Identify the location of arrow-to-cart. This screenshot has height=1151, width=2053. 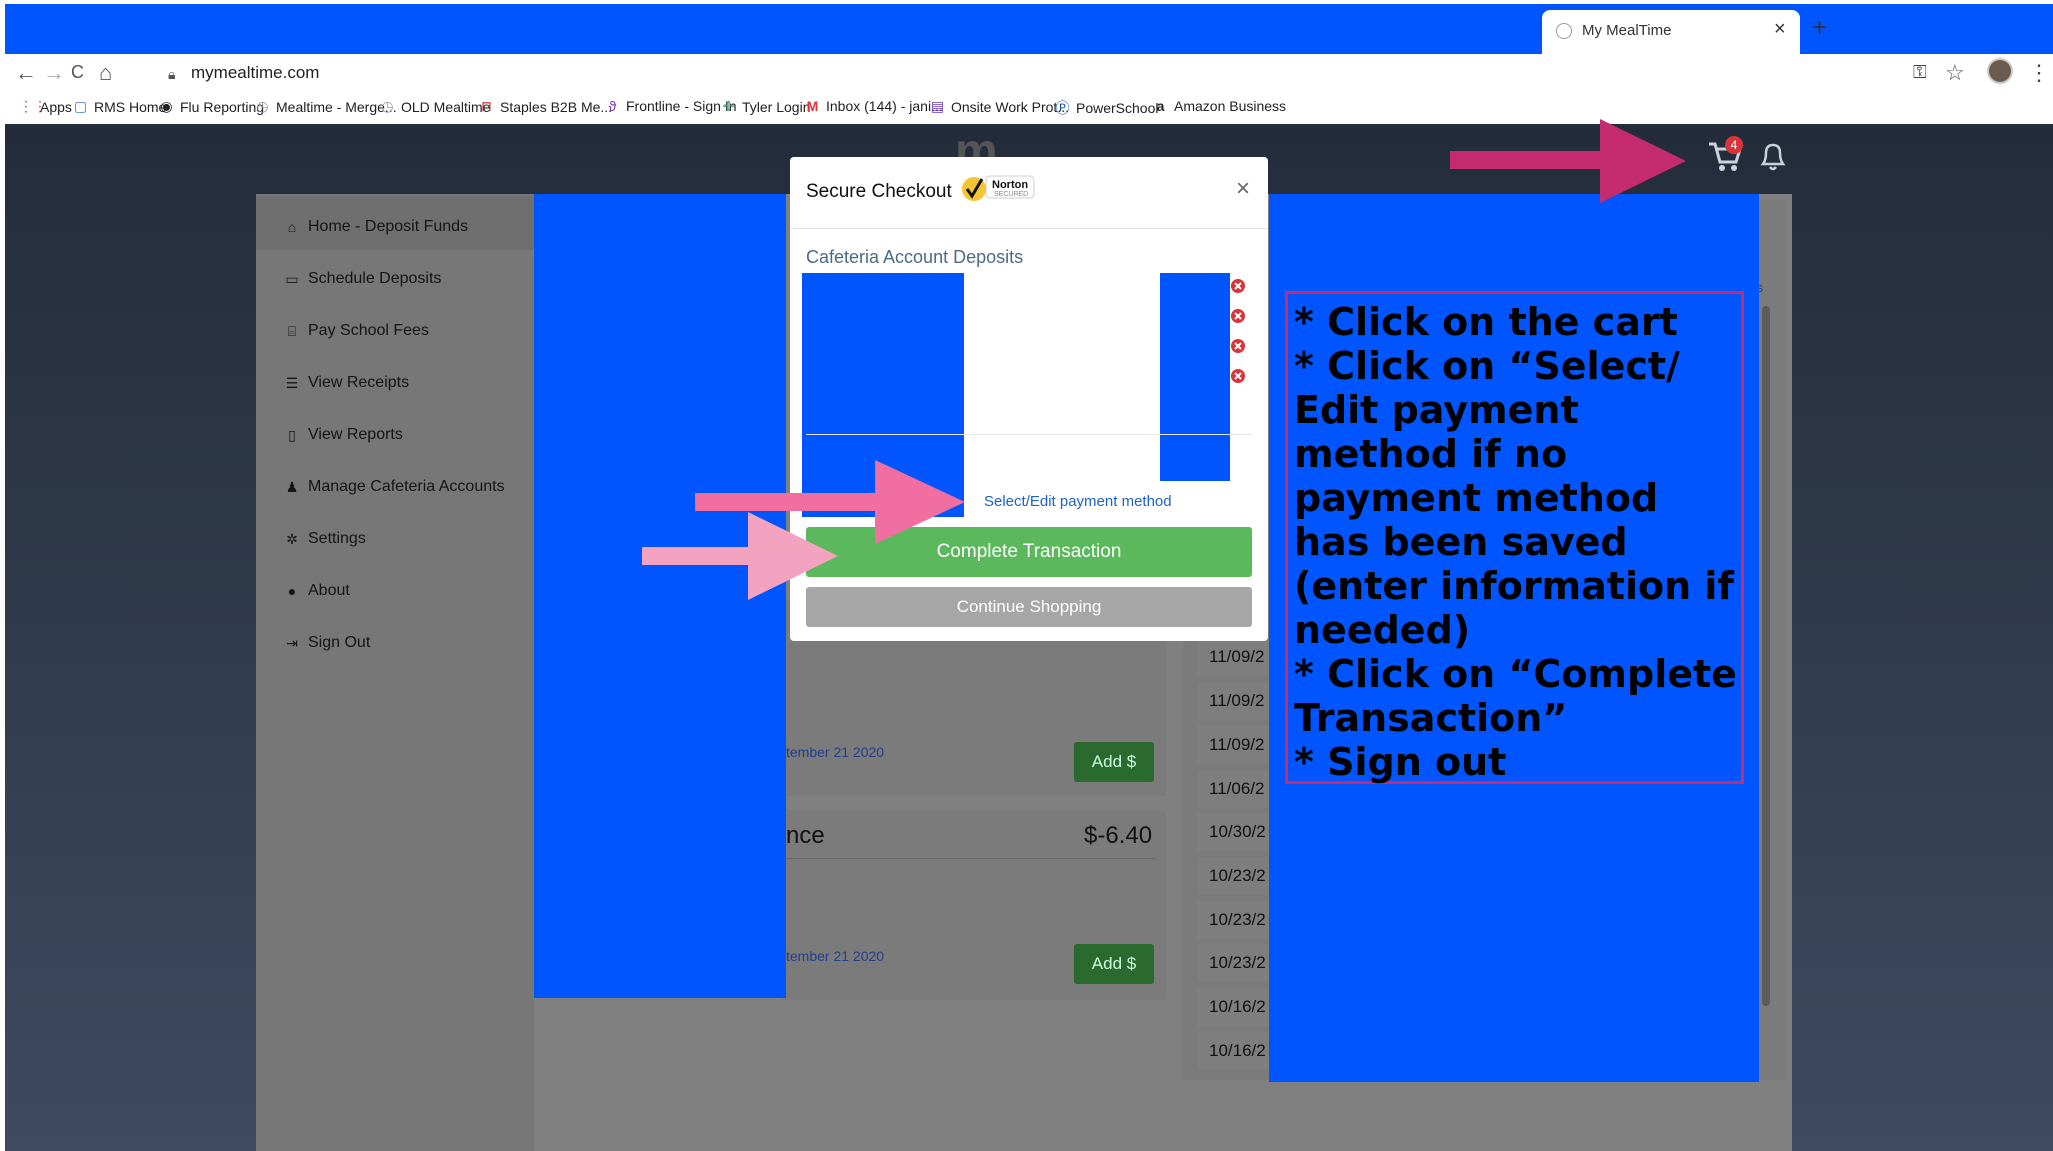
(1568, 161).